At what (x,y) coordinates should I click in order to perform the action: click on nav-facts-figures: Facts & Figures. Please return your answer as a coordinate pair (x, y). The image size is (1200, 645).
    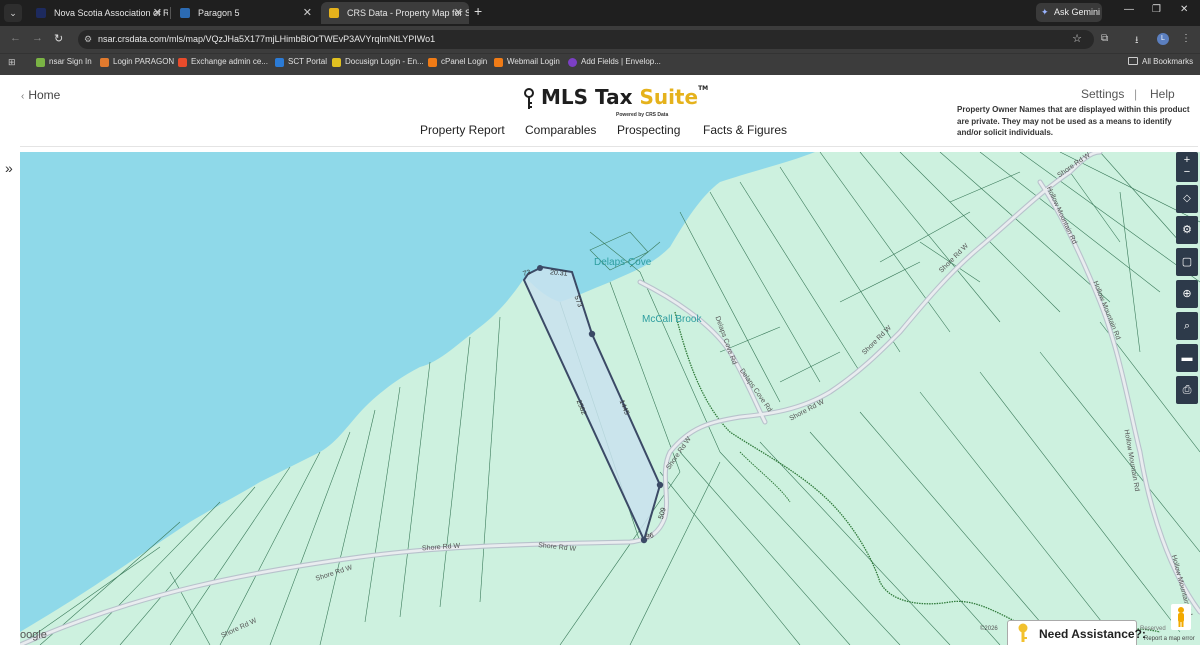
    Looking at the image, I should click on (745, 130).